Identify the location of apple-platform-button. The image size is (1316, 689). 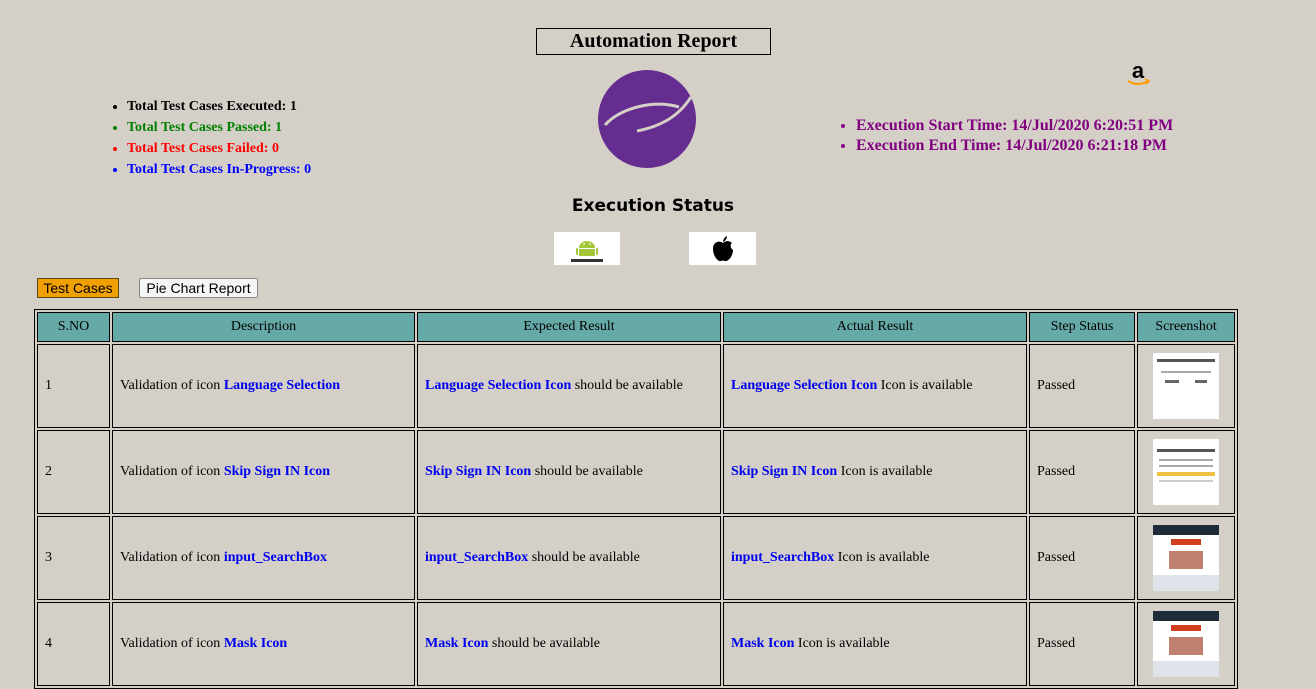
(722, 248).